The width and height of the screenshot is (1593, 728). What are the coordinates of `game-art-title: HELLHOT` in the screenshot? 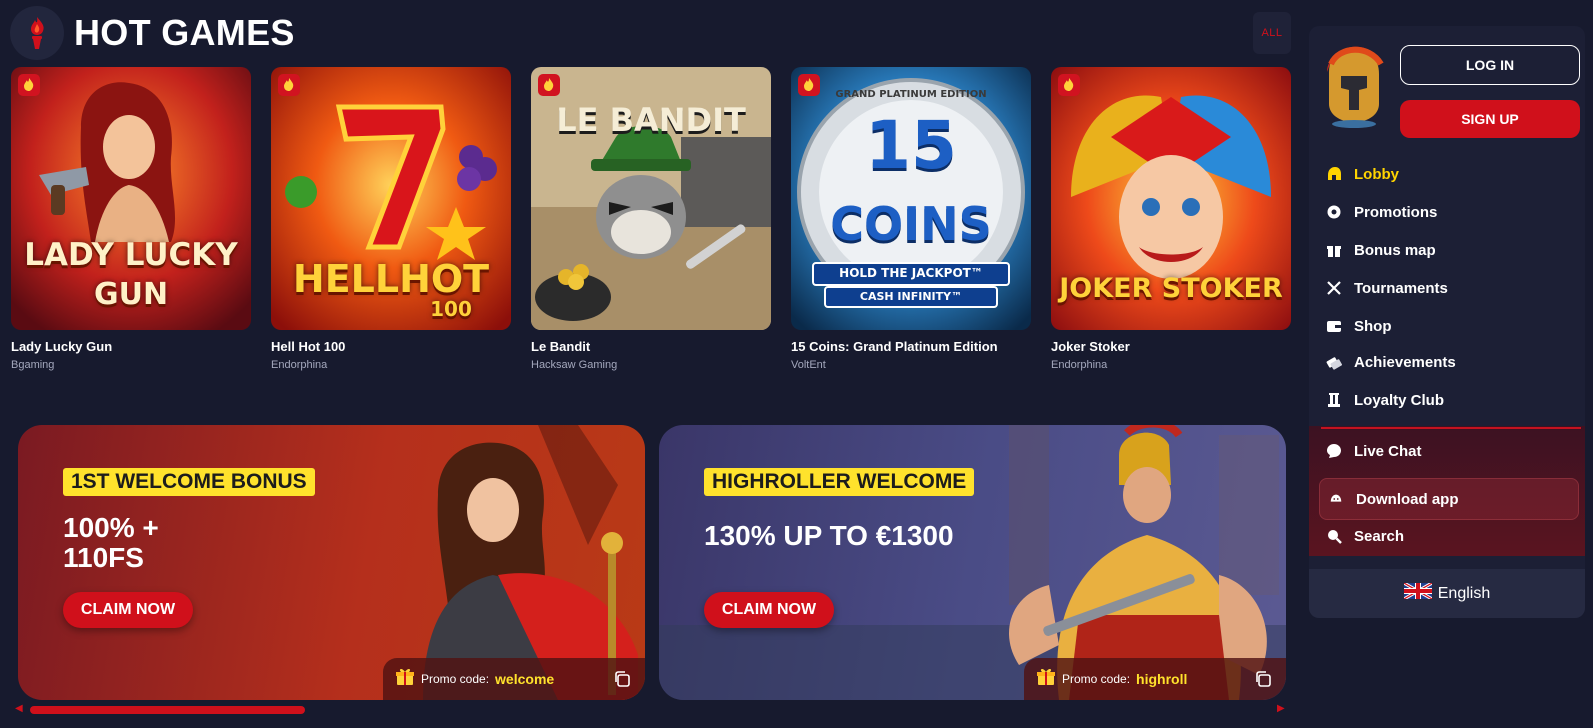 It's located at (391, 279).